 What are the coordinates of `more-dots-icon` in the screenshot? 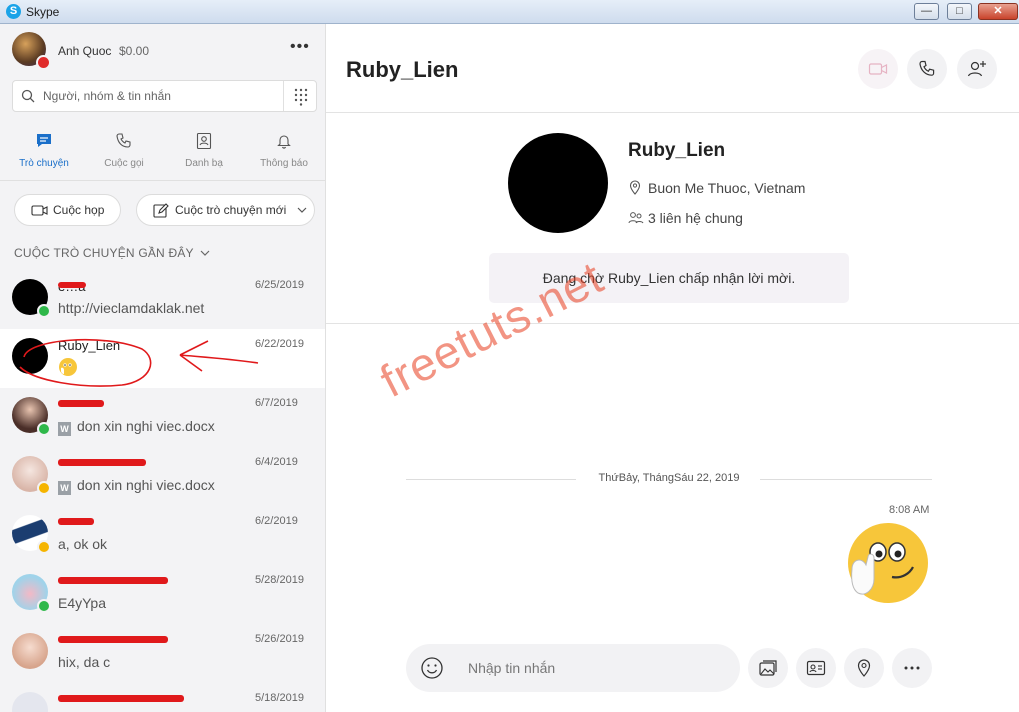 It's located at (912, 668).